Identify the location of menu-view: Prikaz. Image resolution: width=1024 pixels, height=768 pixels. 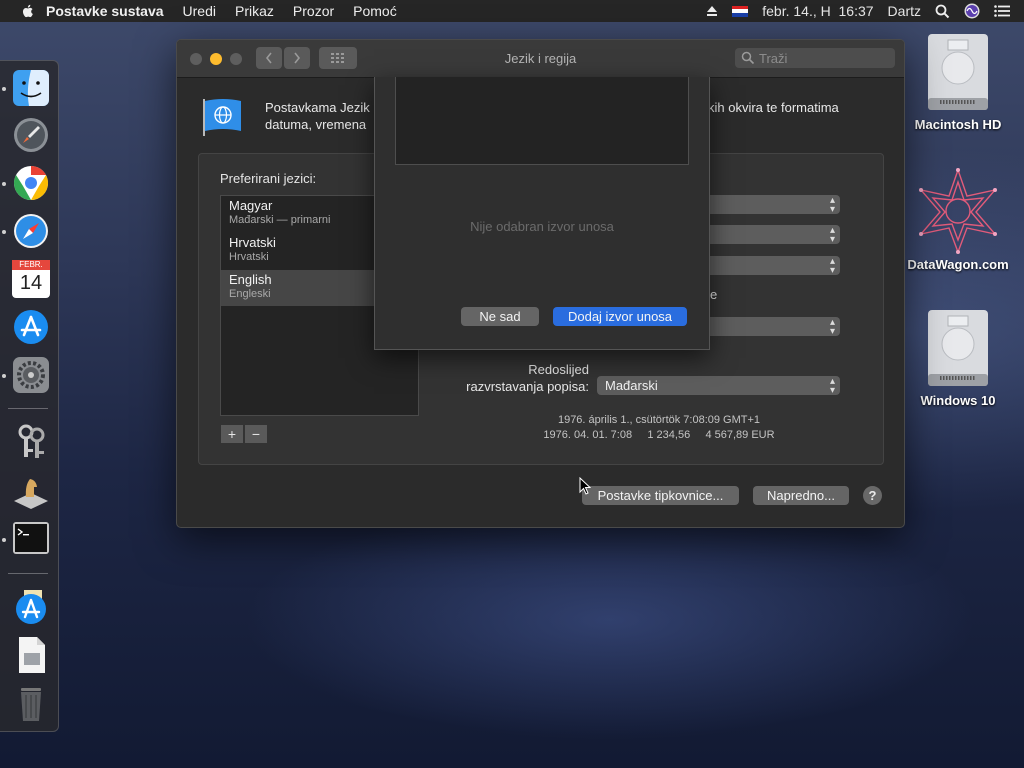
(254, 11).